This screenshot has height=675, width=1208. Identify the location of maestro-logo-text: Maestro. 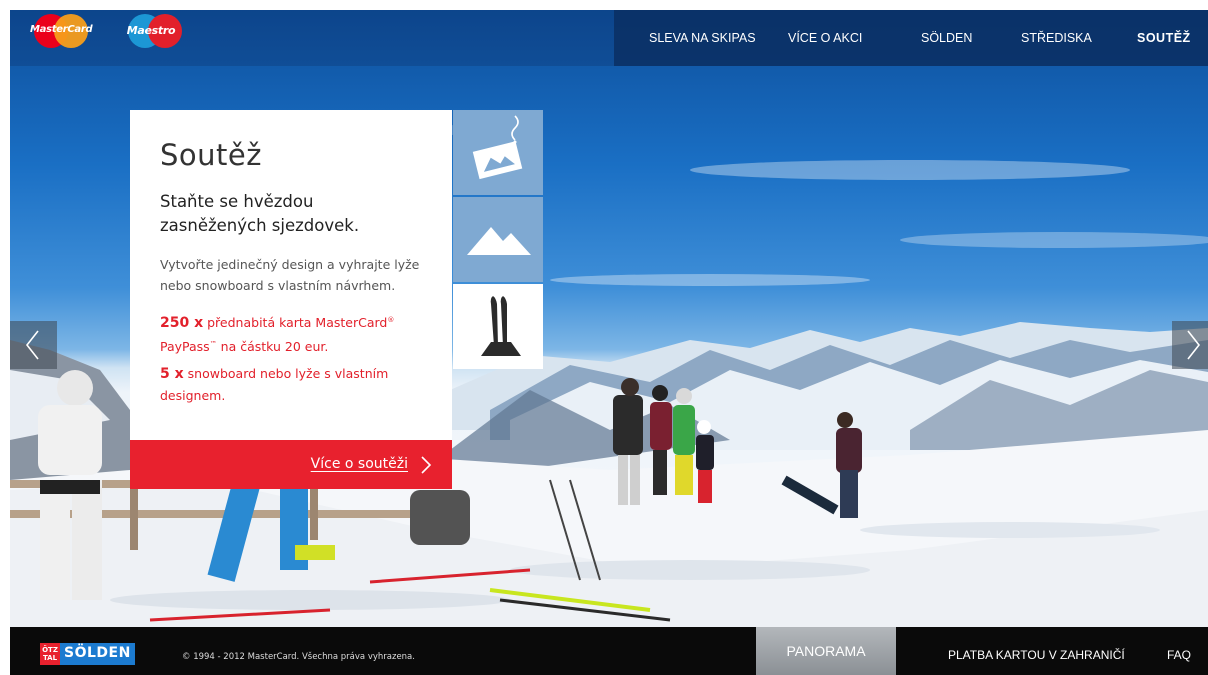
(151, 30).